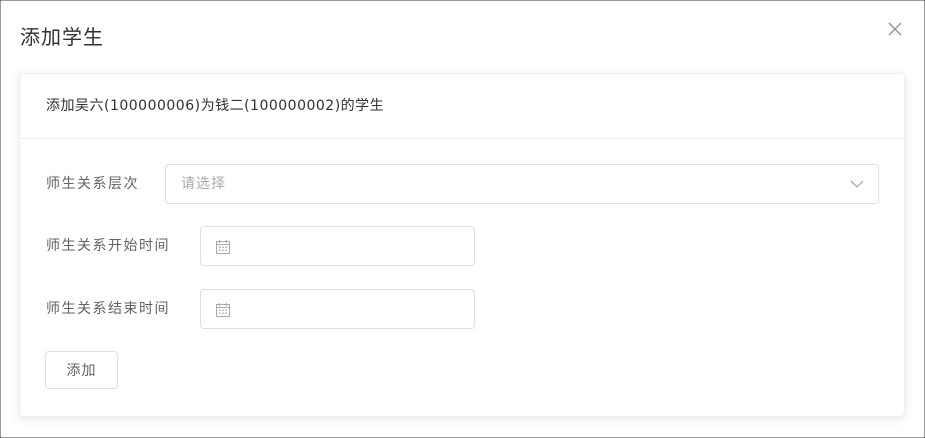 This screenshot has width=925, height=438. What do you see at coordinates (62, 37) in the screenshot?
I see `dialog-title: 添加学生` at bounding box center [62, 37].